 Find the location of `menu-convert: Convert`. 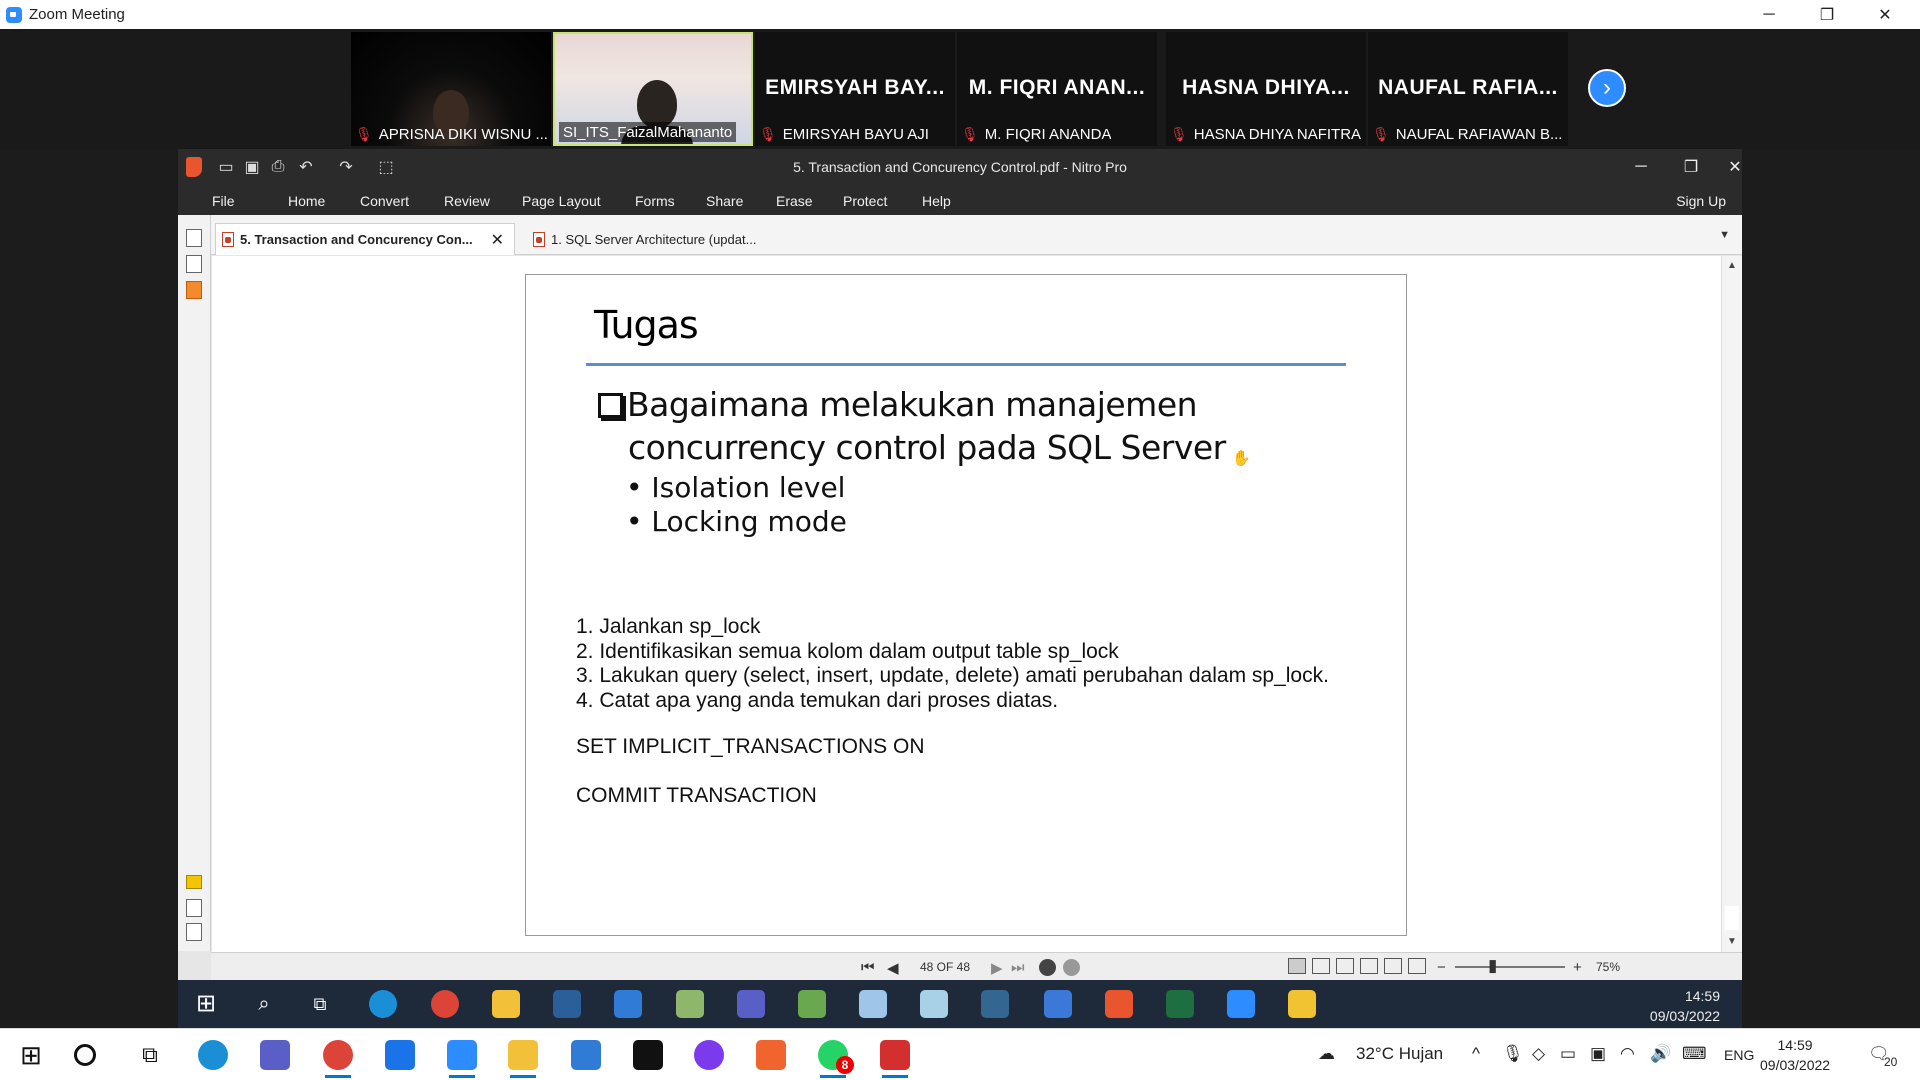

menu-convert: Convert is located at coordinates (384, 201).